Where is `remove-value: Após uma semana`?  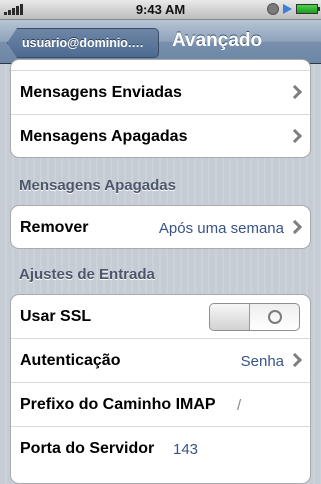
remove-value: Após uma semana is located at coordinates (221, 228).